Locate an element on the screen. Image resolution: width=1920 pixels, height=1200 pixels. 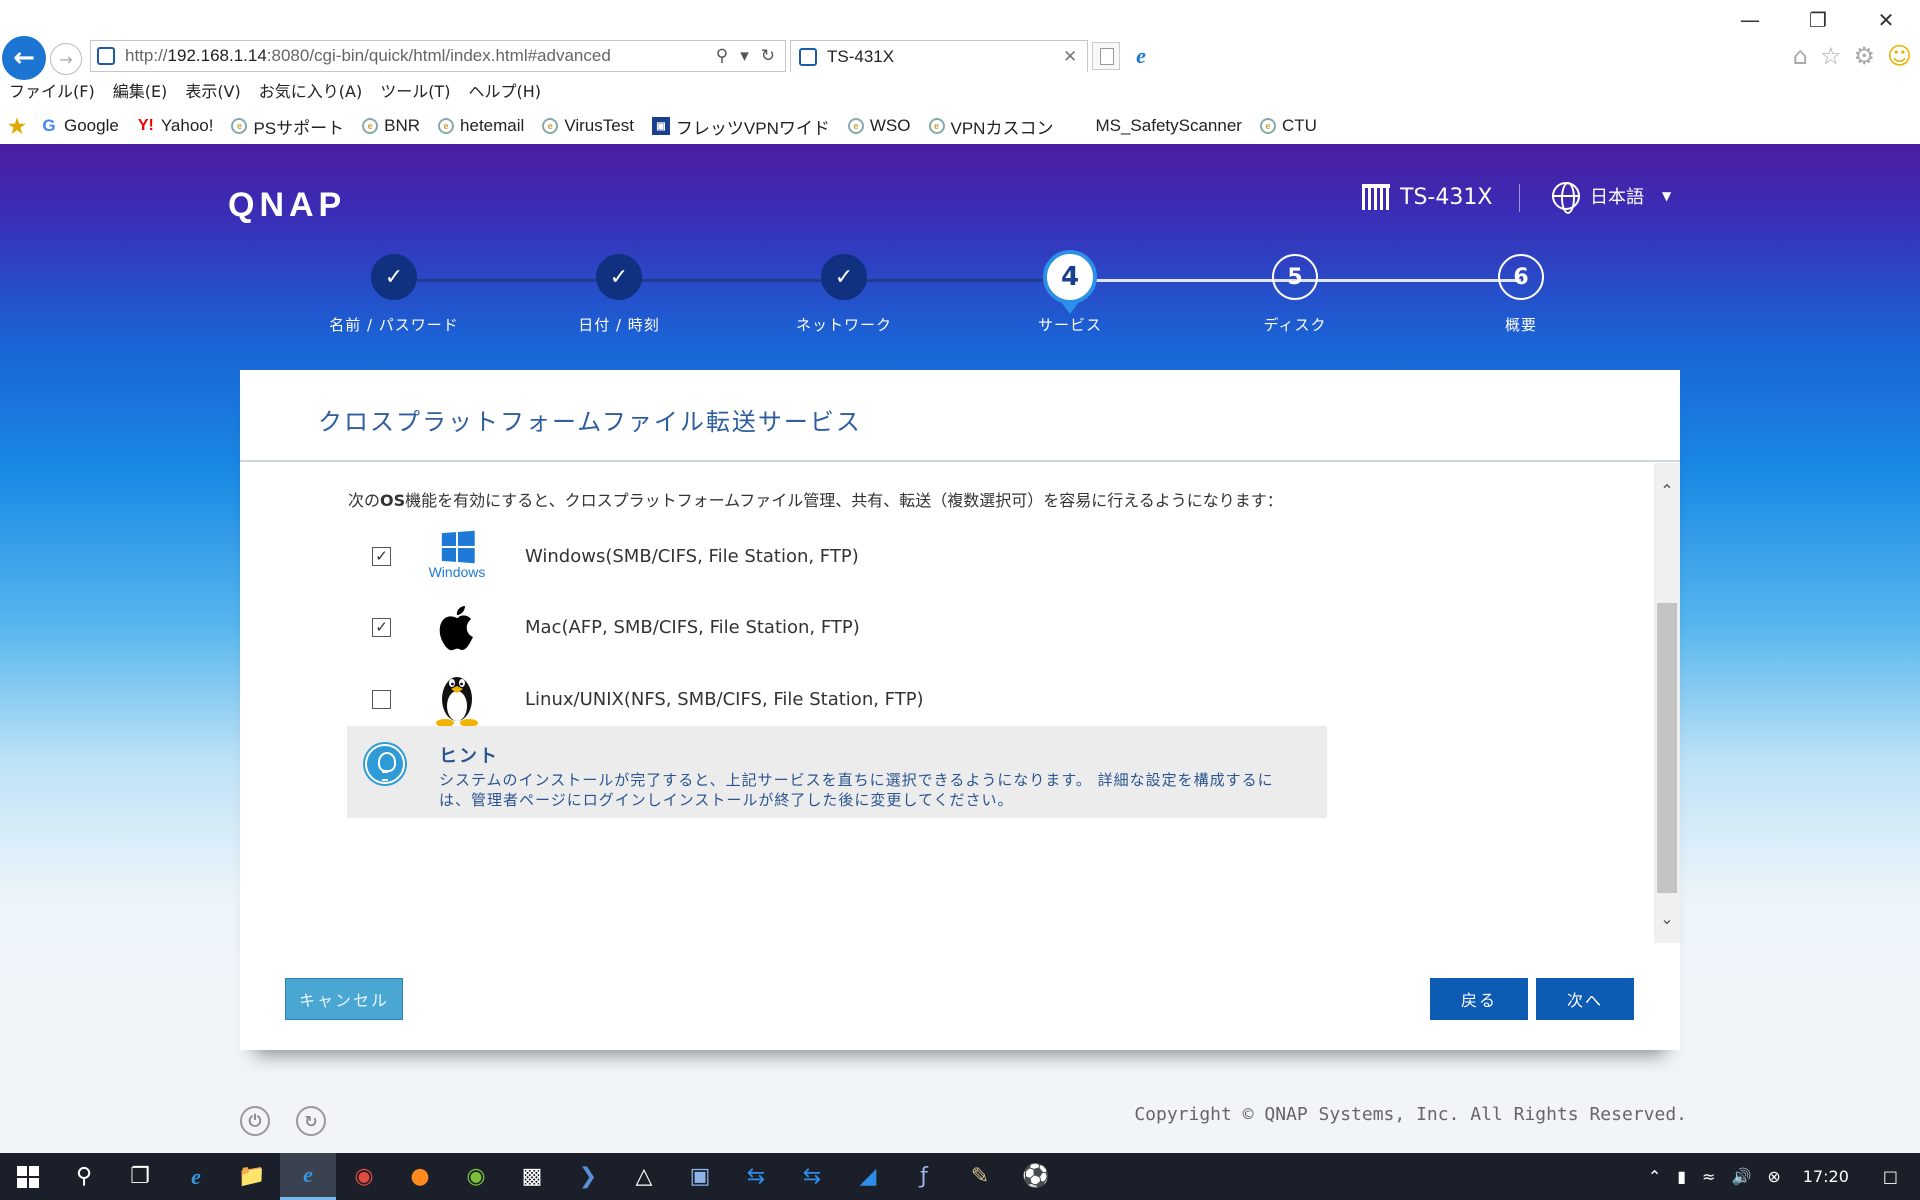
tab-close-icon: ✕ is located at coordinates (1075, 57).